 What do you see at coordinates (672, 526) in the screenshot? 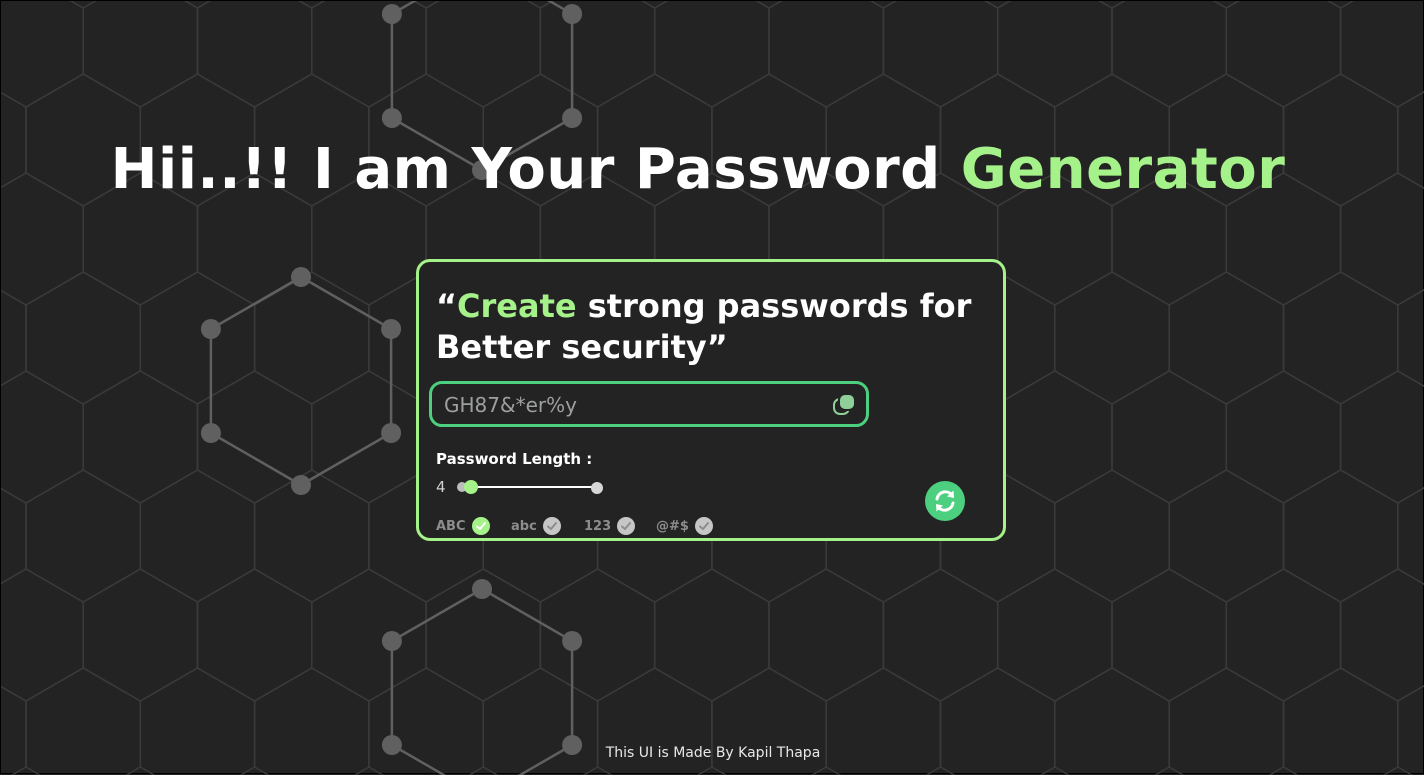
I see `option-symbols-label: @#$` at bounding box center [672, 526].